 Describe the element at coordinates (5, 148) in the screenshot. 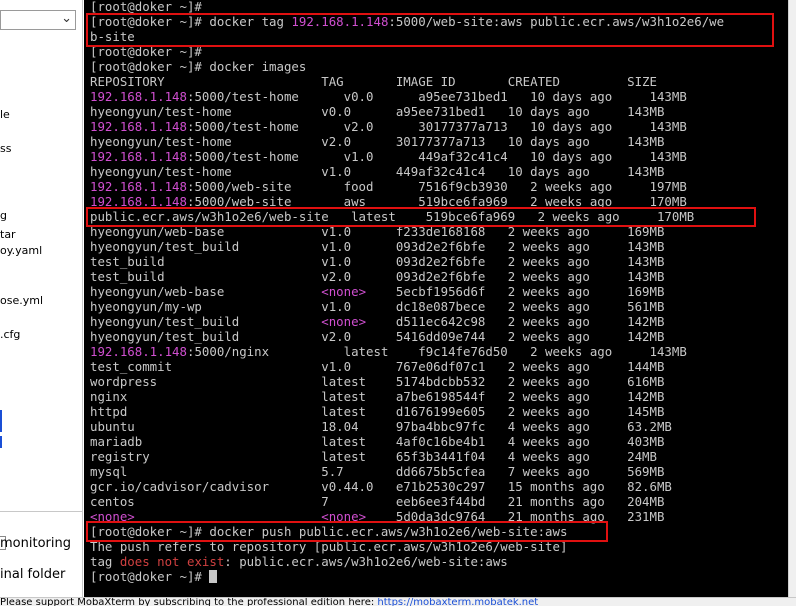

I see `file-item: ss` at that location.